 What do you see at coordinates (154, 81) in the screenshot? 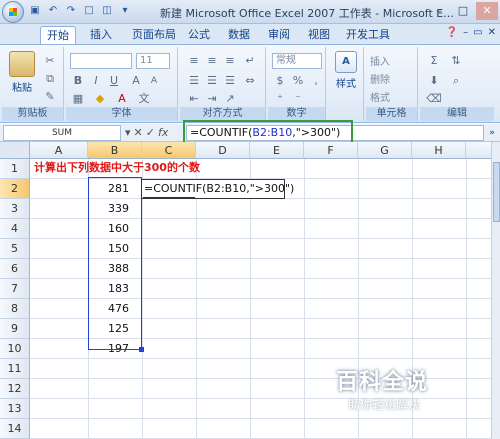
I see `font-shrink-icon: A` at bounding box center [154, 81].